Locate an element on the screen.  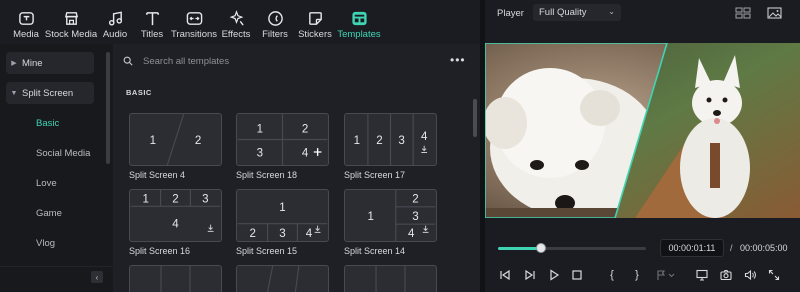
grid-view-icon is located at coordinates (743, 15).